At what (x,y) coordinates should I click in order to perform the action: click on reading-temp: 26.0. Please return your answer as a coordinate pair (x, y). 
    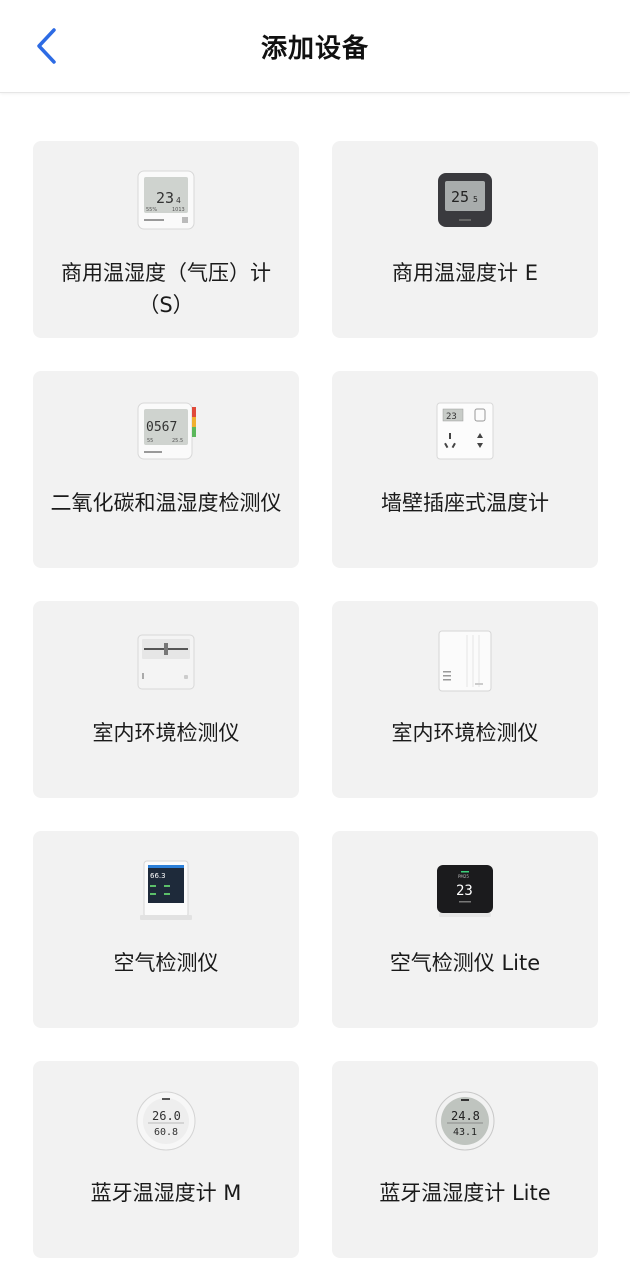
    Looking at the image, I should click on (166, 1116).